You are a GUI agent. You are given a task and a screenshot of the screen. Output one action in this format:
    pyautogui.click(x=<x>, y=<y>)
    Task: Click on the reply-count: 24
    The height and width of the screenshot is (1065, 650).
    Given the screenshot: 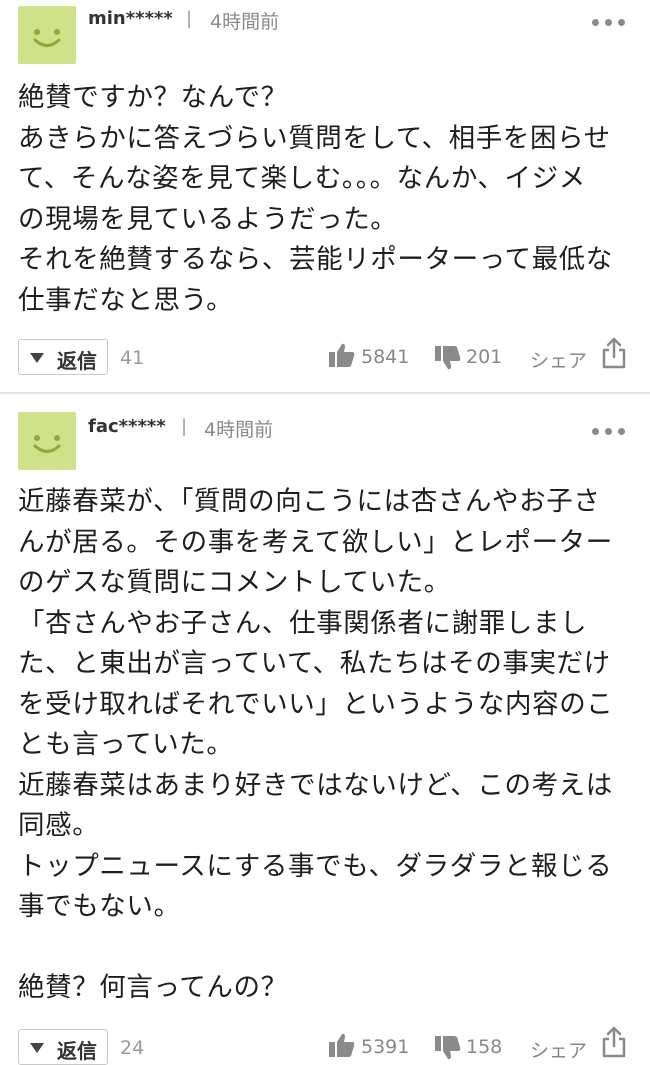 What is the action you would take?
    pyautogui.click(x=132, y=1048)
    